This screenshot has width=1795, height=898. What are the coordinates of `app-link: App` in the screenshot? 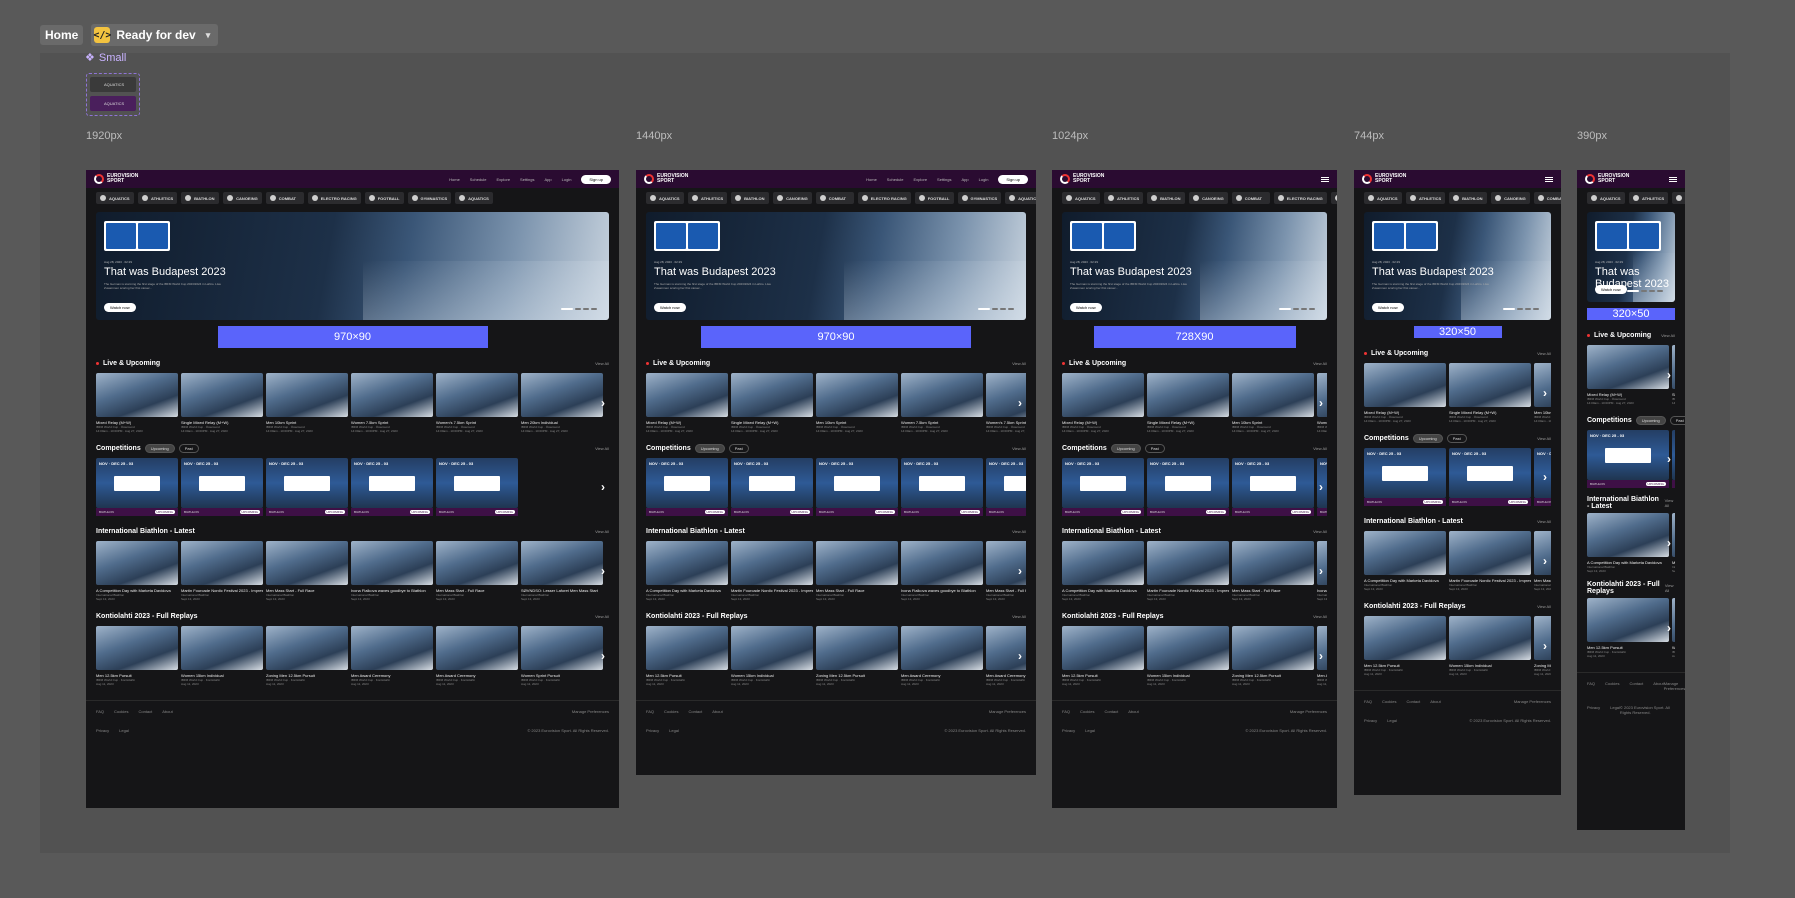 It's located at (548, 179).